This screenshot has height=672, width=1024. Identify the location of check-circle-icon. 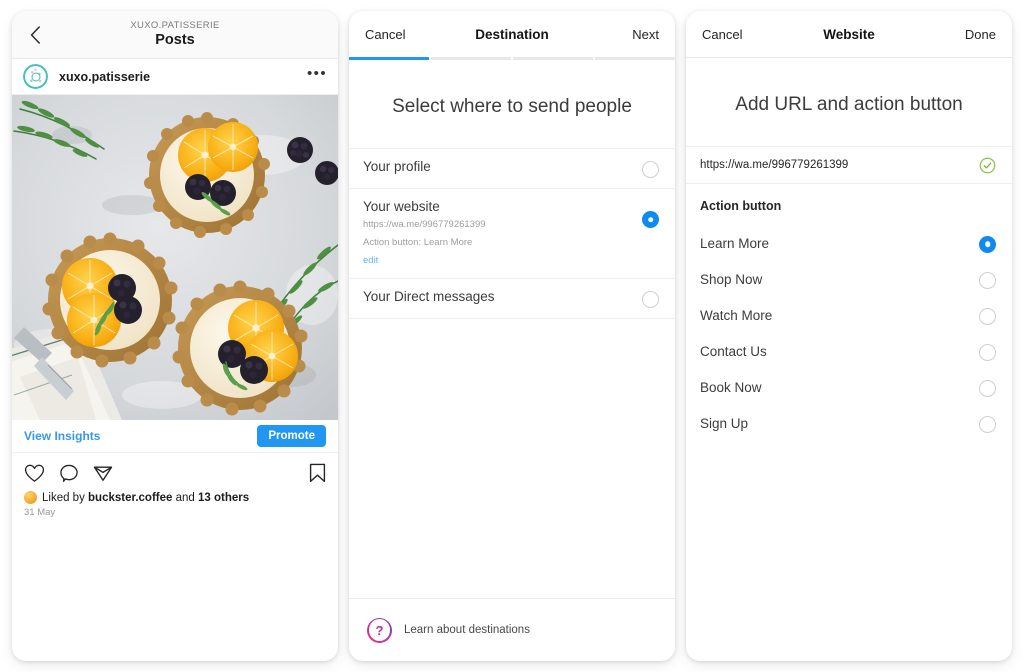
(987, 165).